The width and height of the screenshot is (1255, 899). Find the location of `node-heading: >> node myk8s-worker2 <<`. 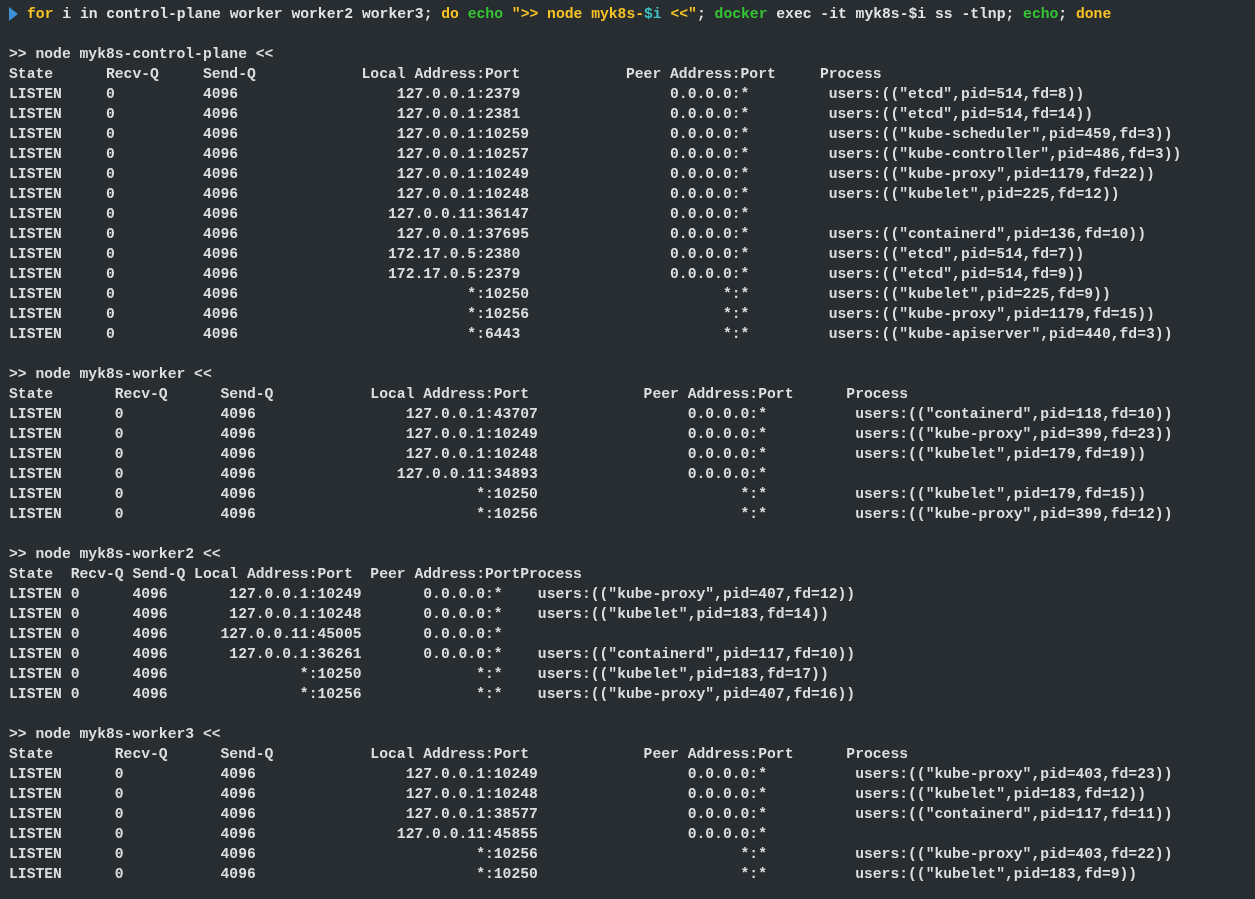

node-heading: >> node myk8s-worker2 << is located at coordinates (115, 554).